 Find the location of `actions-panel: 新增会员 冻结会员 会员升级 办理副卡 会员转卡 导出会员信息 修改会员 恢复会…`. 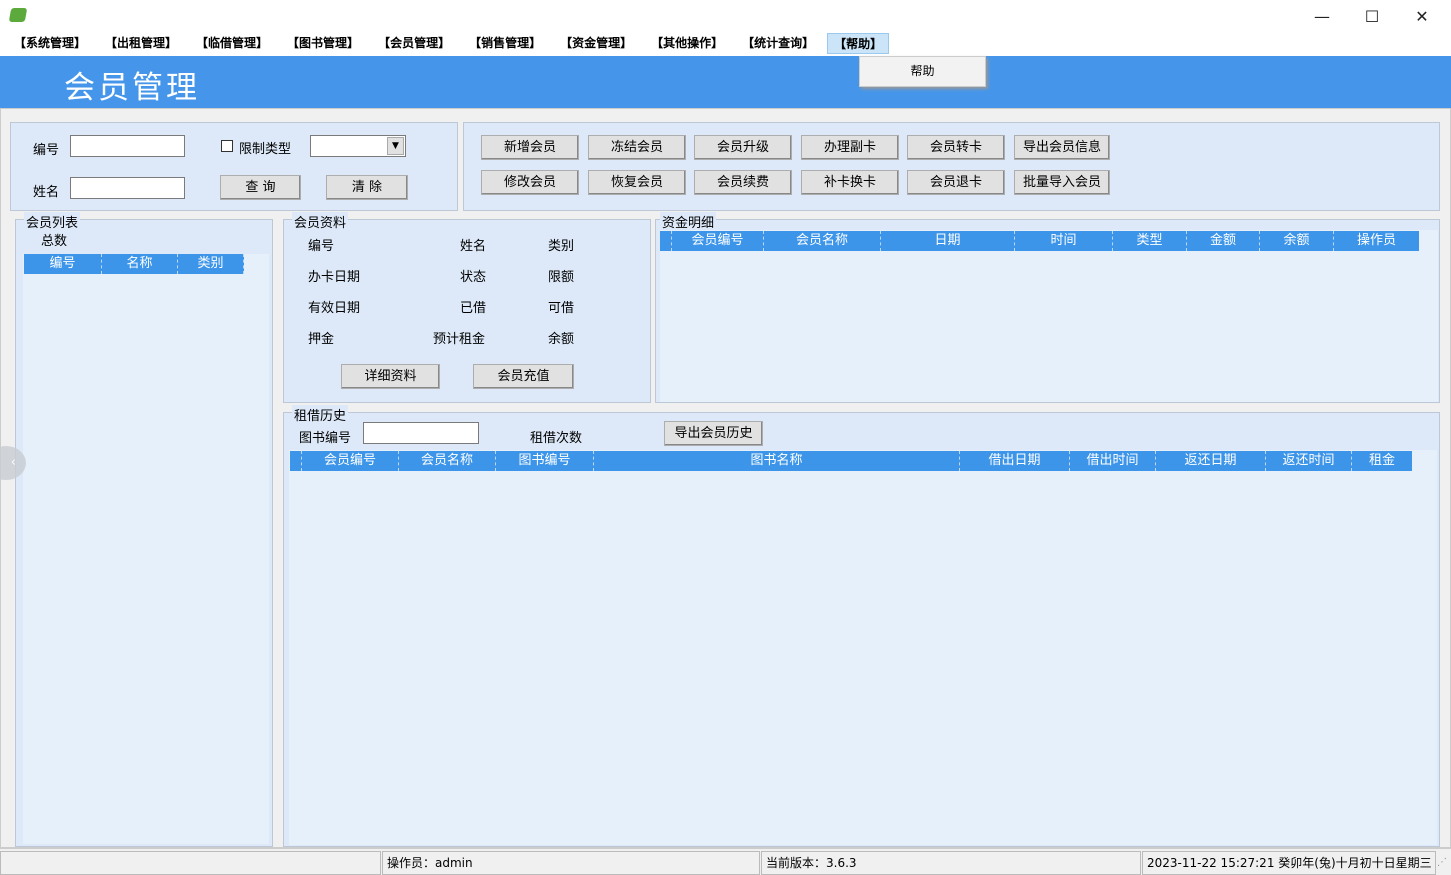

actions-panel: 新增会员 冻结会员 会员升级 办理副卡 会员转卡 导出会员信息 修改会员 恢复会… is located at coordinates (951, 166).